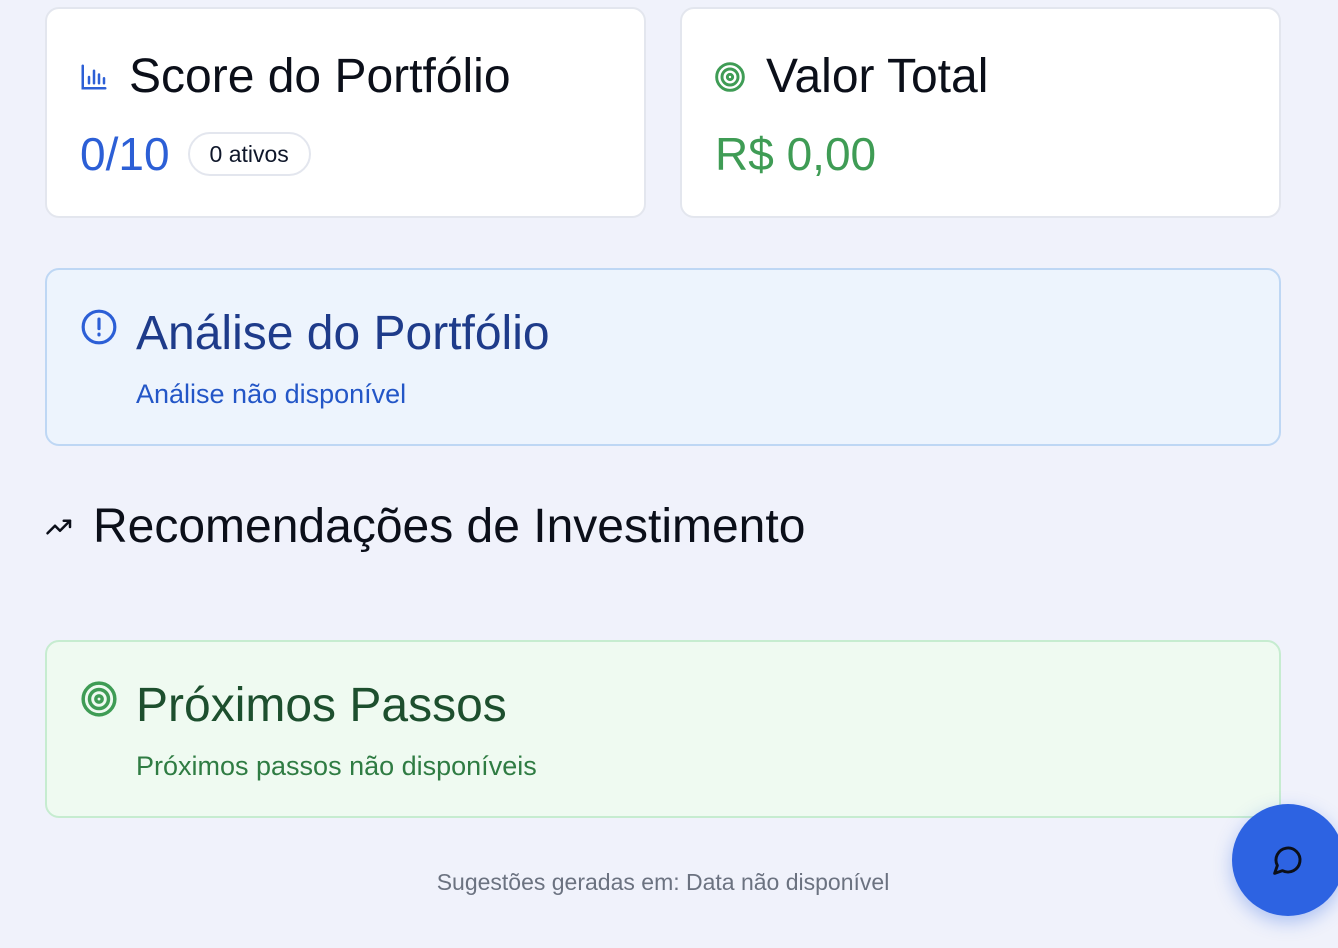  What do you see at coordinates (449, 526) in the screenshot?
I see `recommendations-title: Recomendações de Investimento` at bounding box center [449, 526].